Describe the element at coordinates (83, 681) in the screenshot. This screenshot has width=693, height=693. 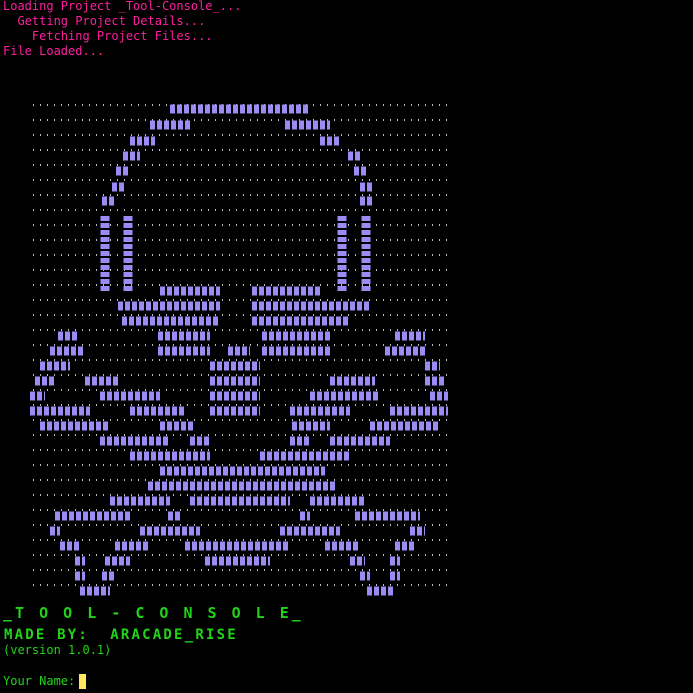
I see `text-cursor` at that location.